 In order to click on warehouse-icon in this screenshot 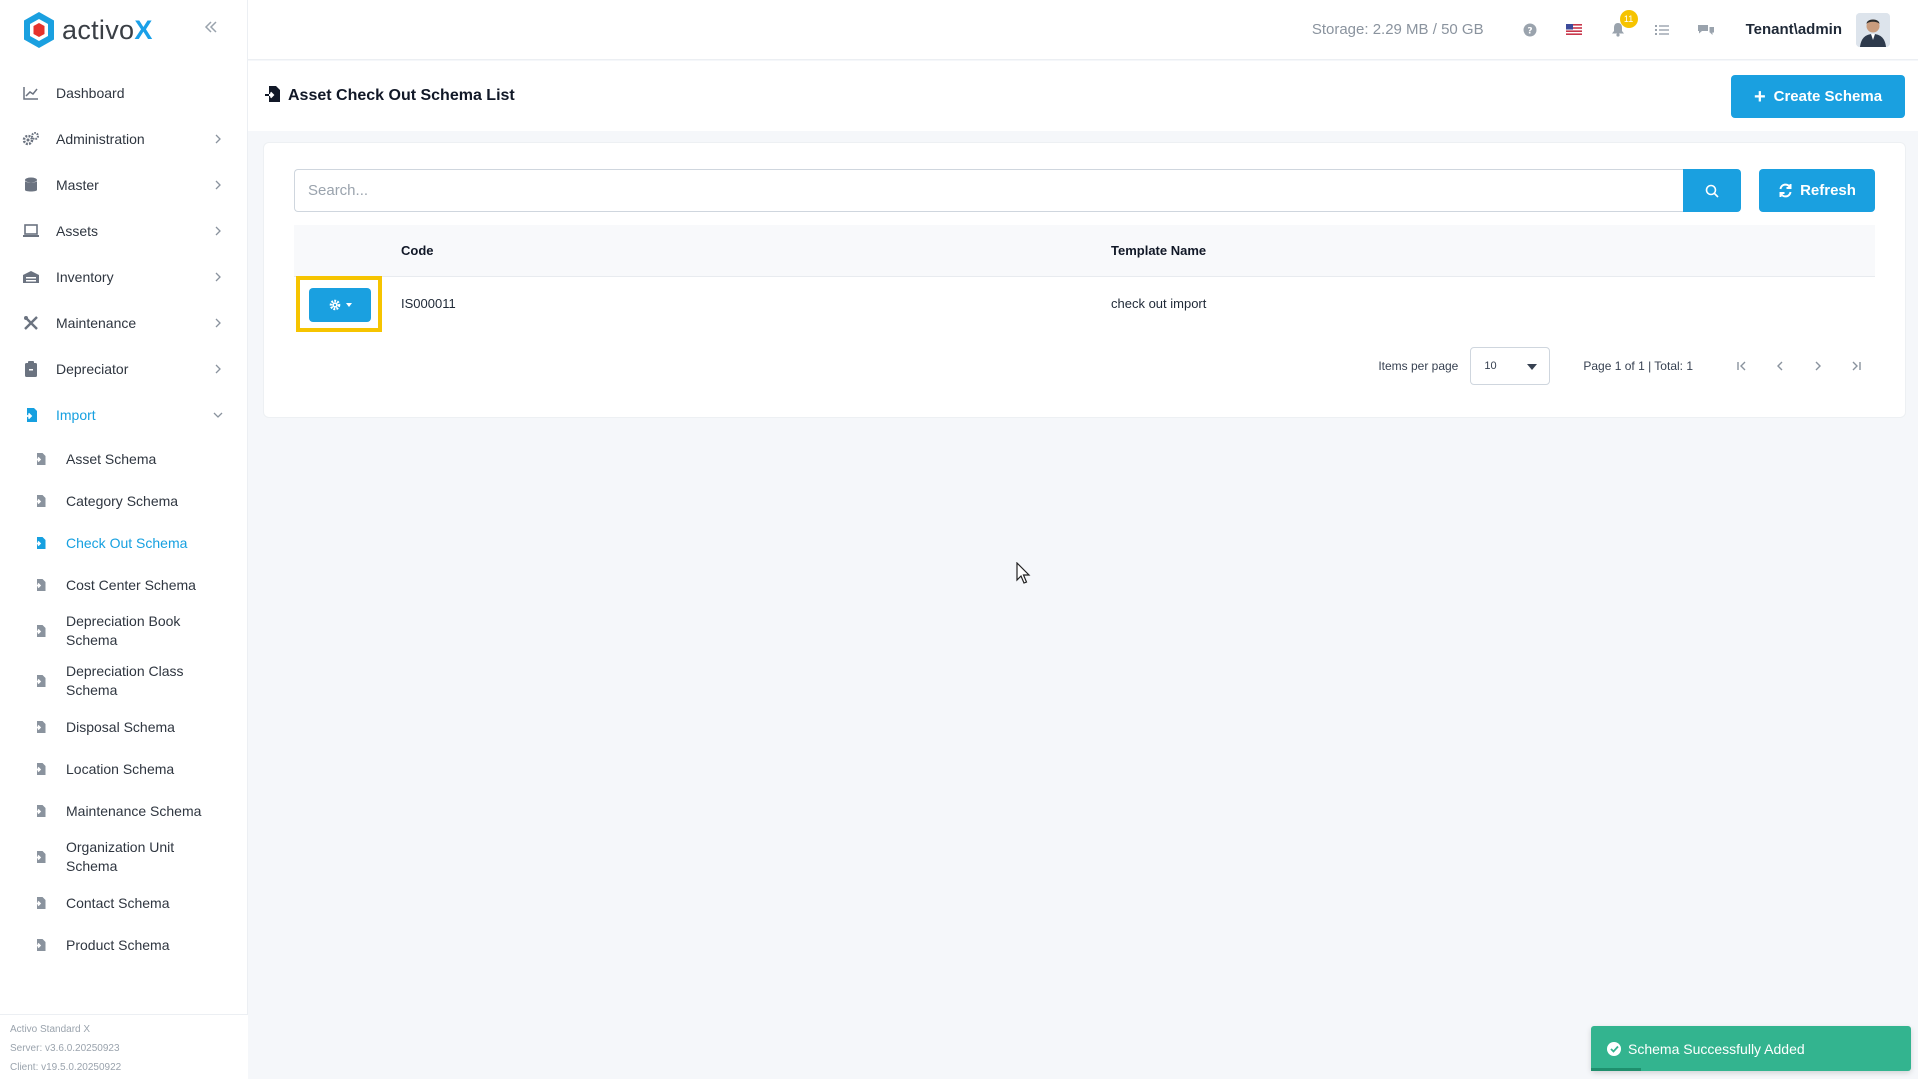, I will do `click(31, 277)`.